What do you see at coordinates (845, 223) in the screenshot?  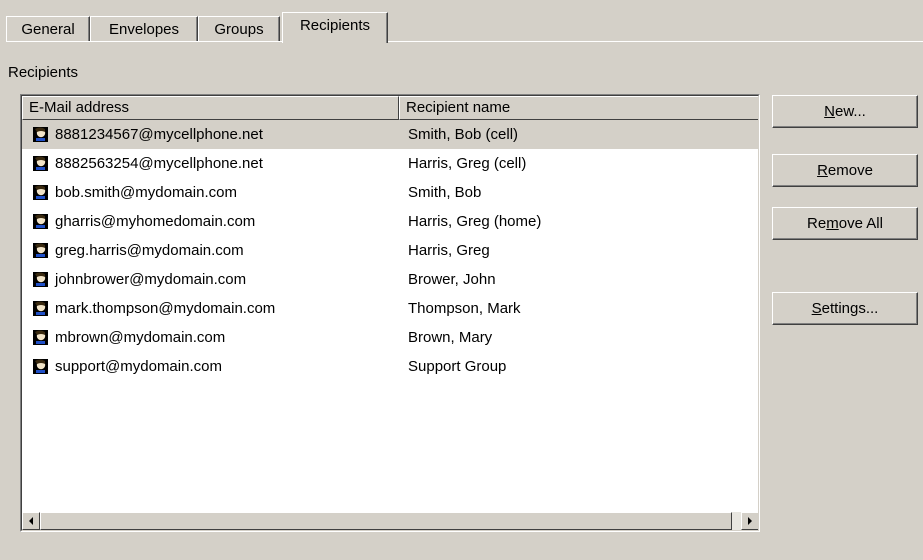 I see `remove-all-button: Remove All` at bounding box center [845, 223].